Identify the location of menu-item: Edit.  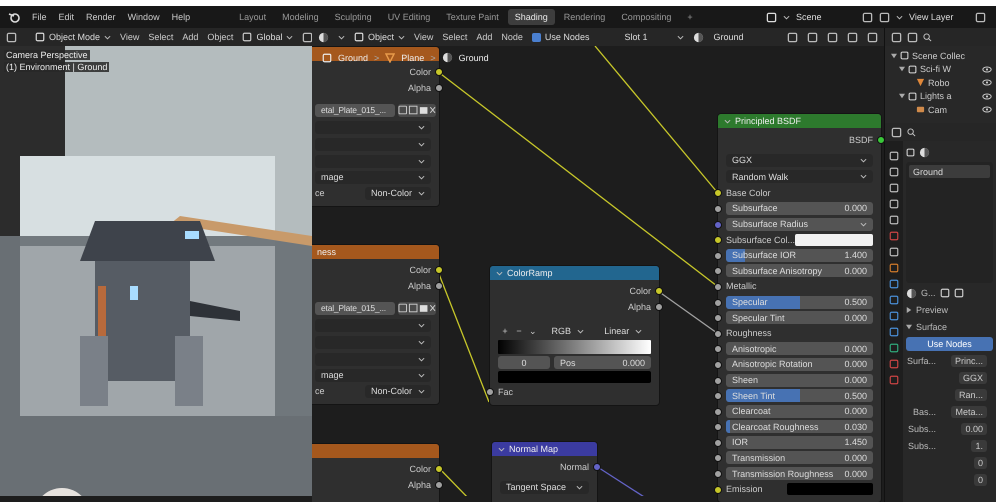
(66, 17).